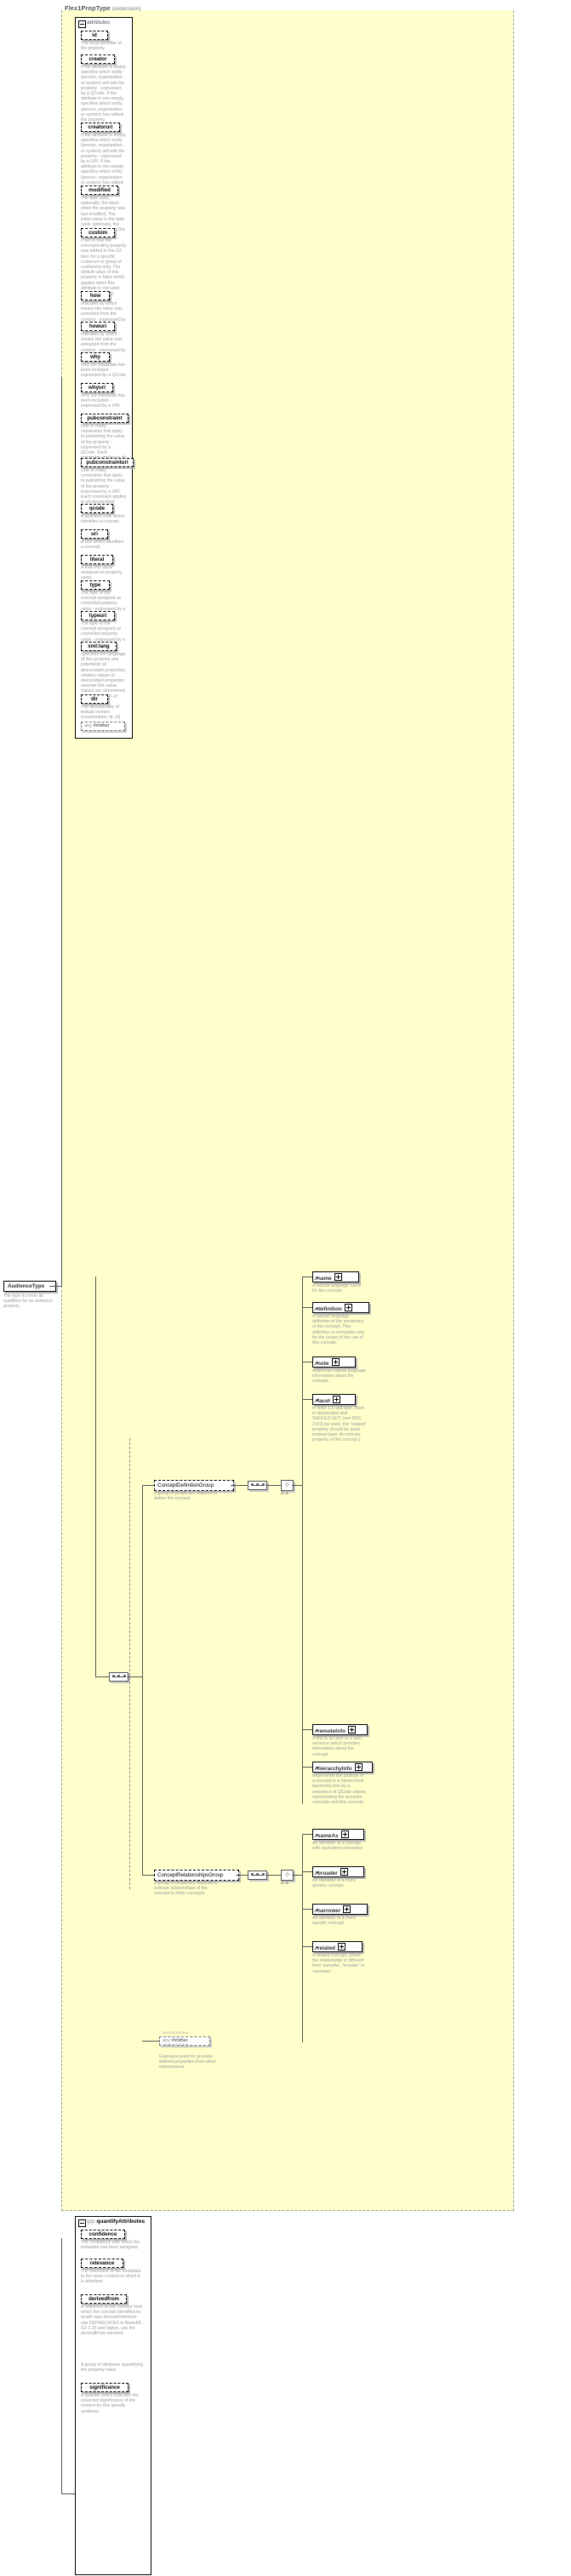  I want to click on attribute-id: id, so click(94, 35).